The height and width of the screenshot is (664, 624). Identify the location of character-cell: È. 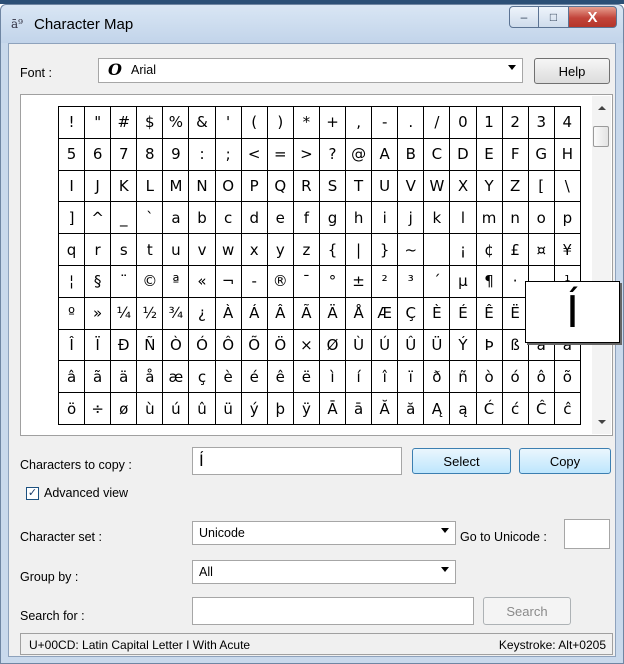
(437, 313).